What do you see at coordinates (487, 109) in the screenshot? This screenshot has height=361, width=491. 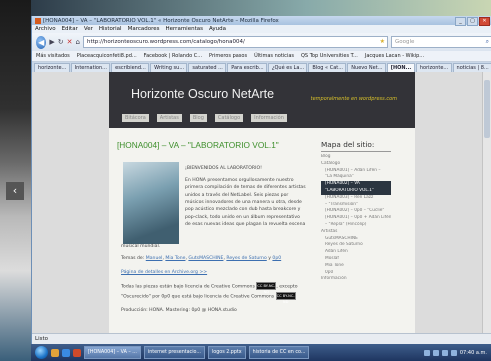 I see `scrollbar-thumb` at bounding box center [487, 109].